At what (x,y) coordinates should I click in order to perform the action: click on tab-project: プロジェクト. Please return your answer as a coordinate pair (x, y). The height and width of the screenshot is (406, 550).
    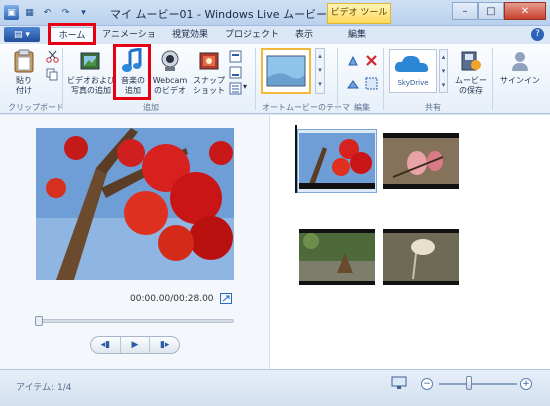
    Looking at the image, I should click on (252, 35).